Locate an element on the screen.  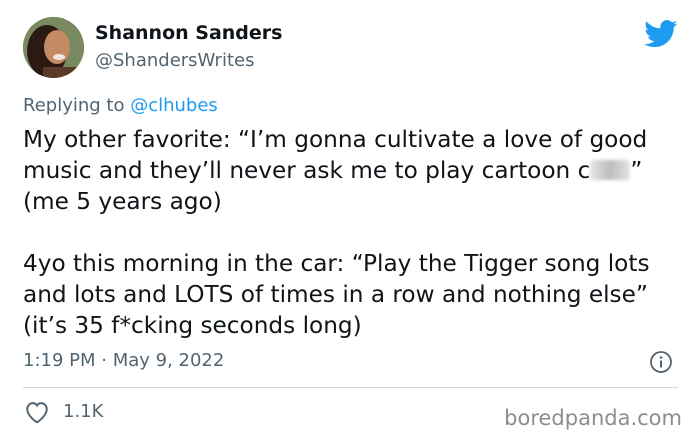
tweet-timestamp: 1:19 PM · May 9, 2022 is located at coordinates (123, 360).